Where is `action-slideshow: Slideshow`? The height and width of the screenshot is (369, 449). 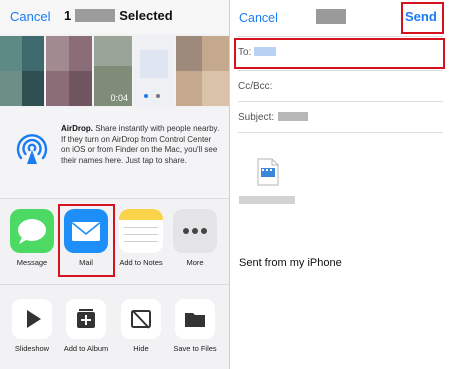 action-slideshow: Slideshow is located at coordinates (32, 326).